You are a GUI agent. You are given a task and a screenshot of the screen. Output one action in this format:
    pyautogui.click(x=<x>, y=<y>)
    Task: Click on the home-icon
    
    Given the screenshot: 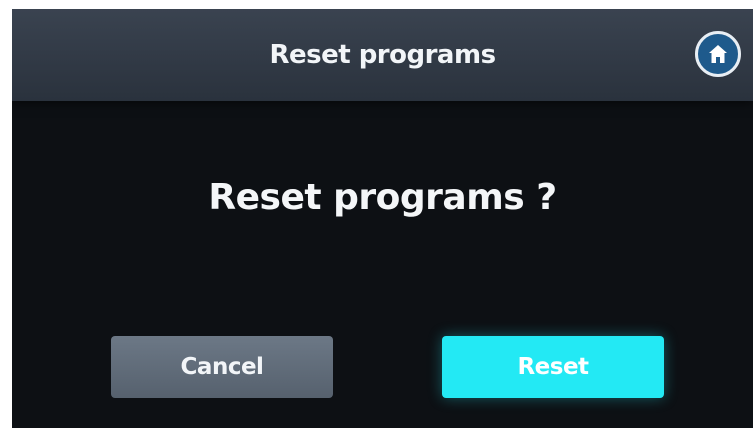 What is the action you would take?
    pyautogui.click(x=718, y=54)
    